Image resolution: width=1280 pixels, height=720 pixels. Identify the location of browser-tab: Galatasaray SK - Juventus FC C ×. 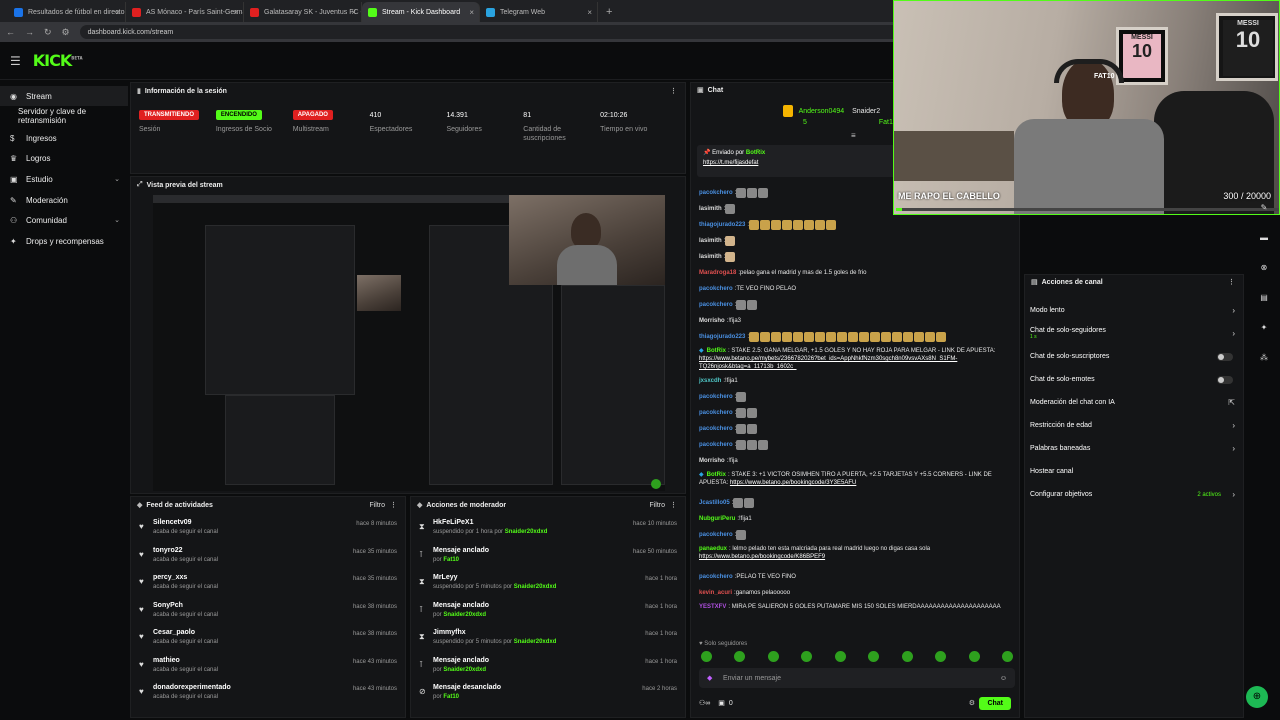
(303, 12).